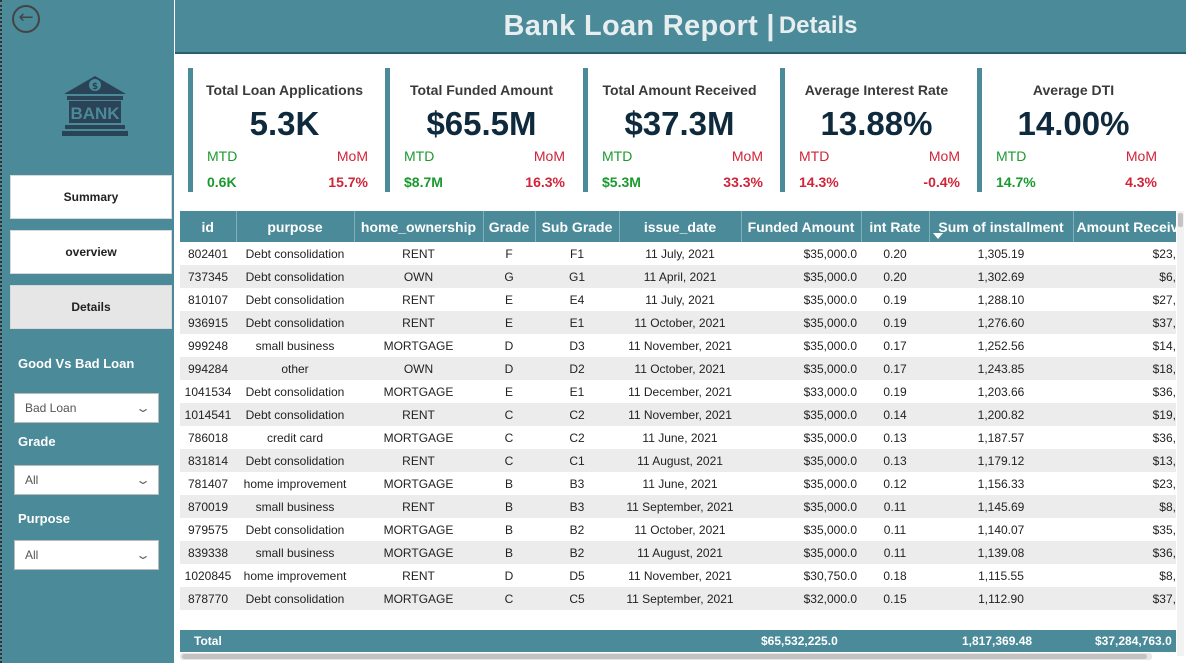  Describe the element at coordinates (91, 197) in the screenshot. I see `nav-summary-button: Summary` at that location.